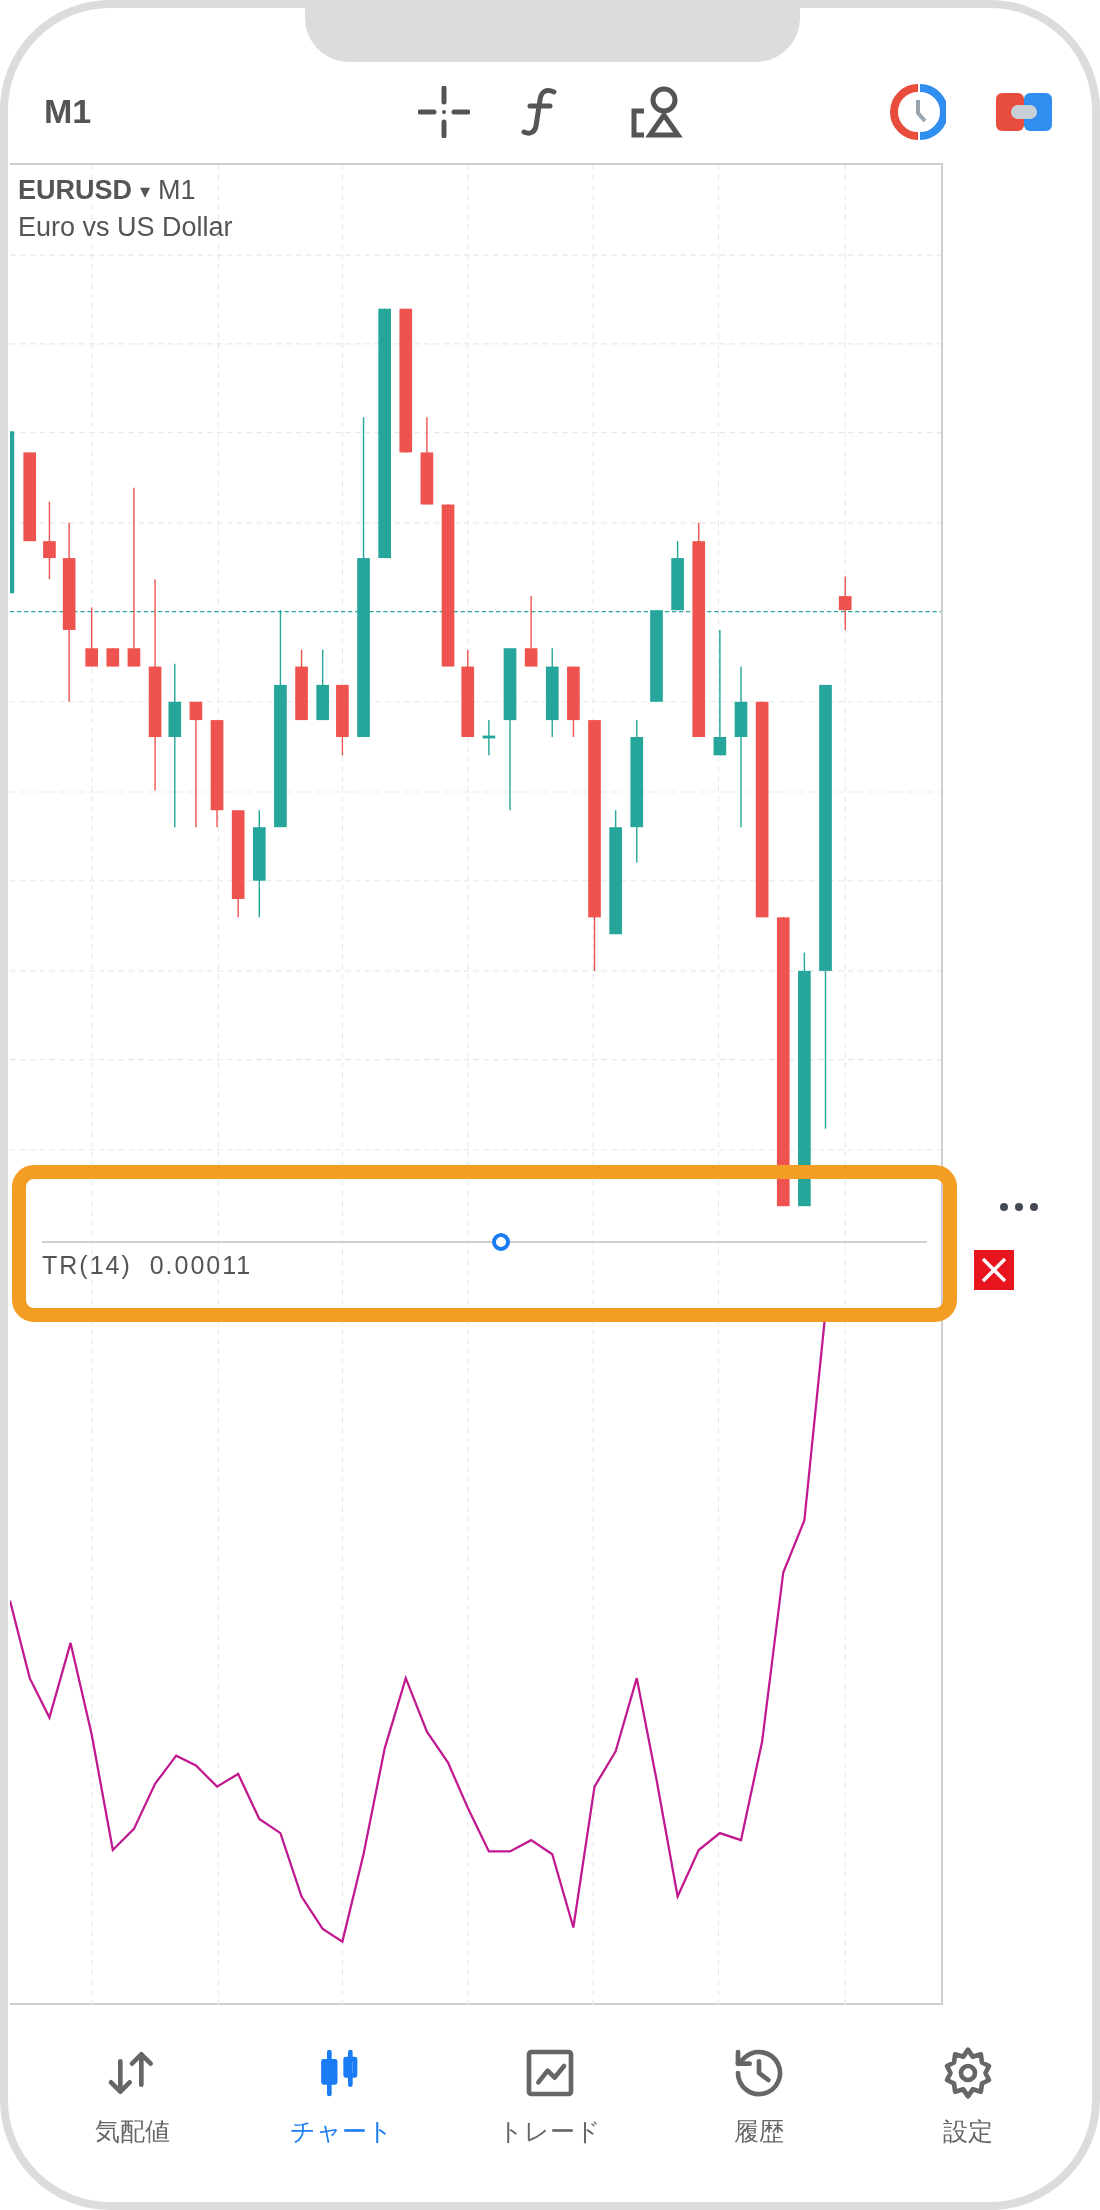 The image size is (1100, 2210). I want to click on toggle-icon, so click(1024, 111).